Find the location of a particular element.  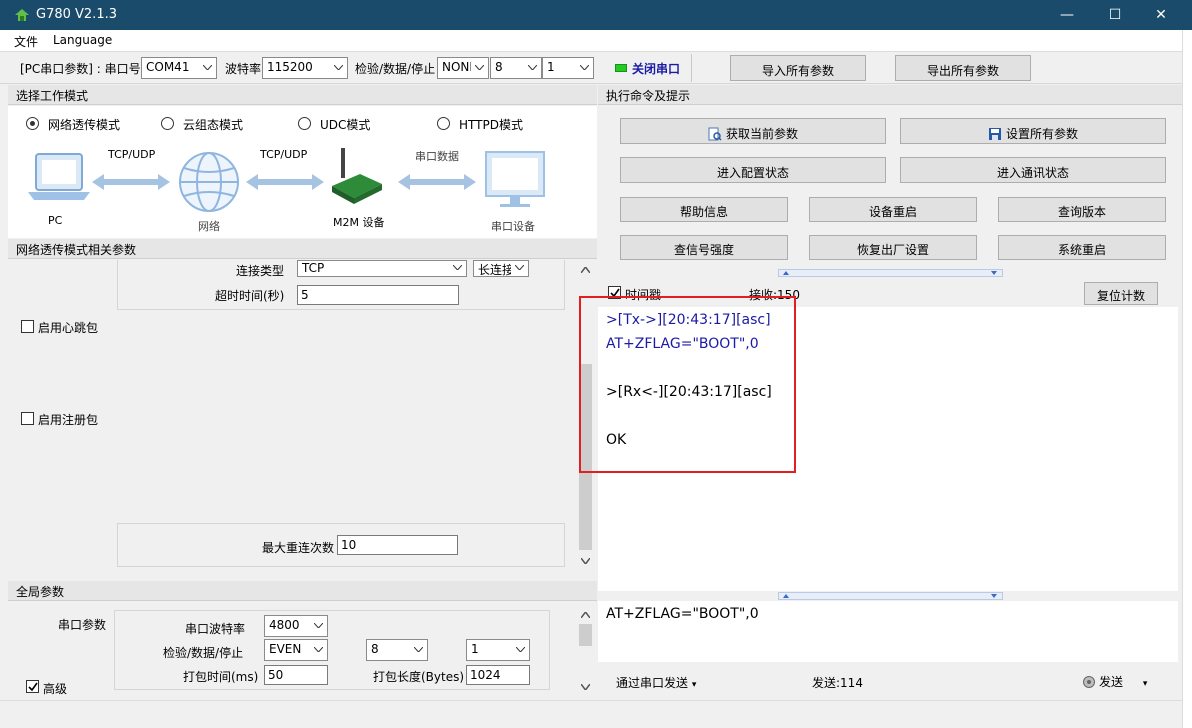

toolbar-divider is located at coordinates (691, 68).